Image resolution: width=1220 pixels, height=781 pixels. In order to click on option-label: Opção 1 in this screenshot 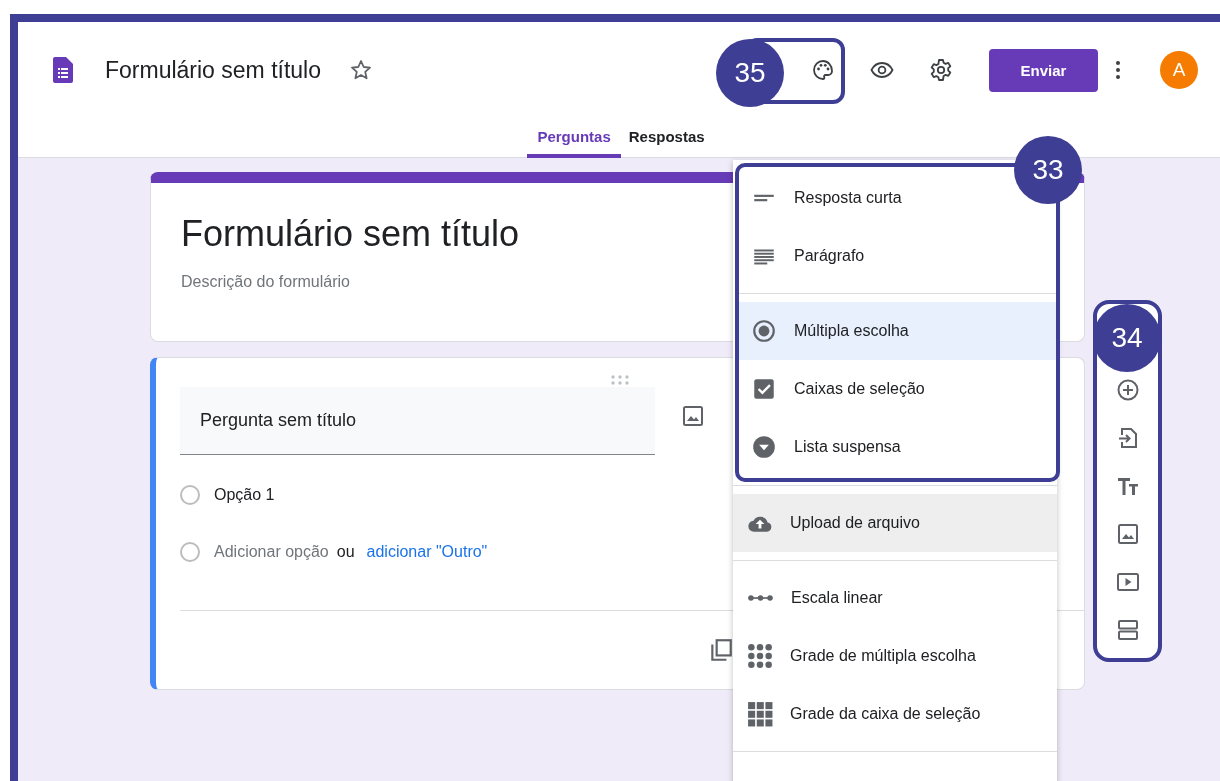, I will do `click(244, 494)`.